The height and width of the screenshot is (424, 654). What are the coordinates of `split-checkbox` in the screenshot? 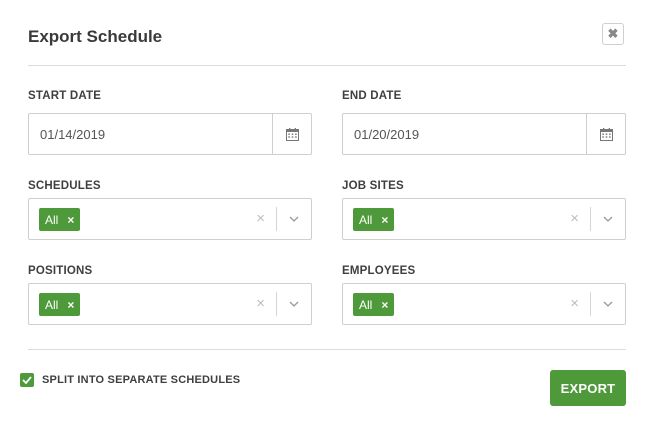 It's located at (27, 380).